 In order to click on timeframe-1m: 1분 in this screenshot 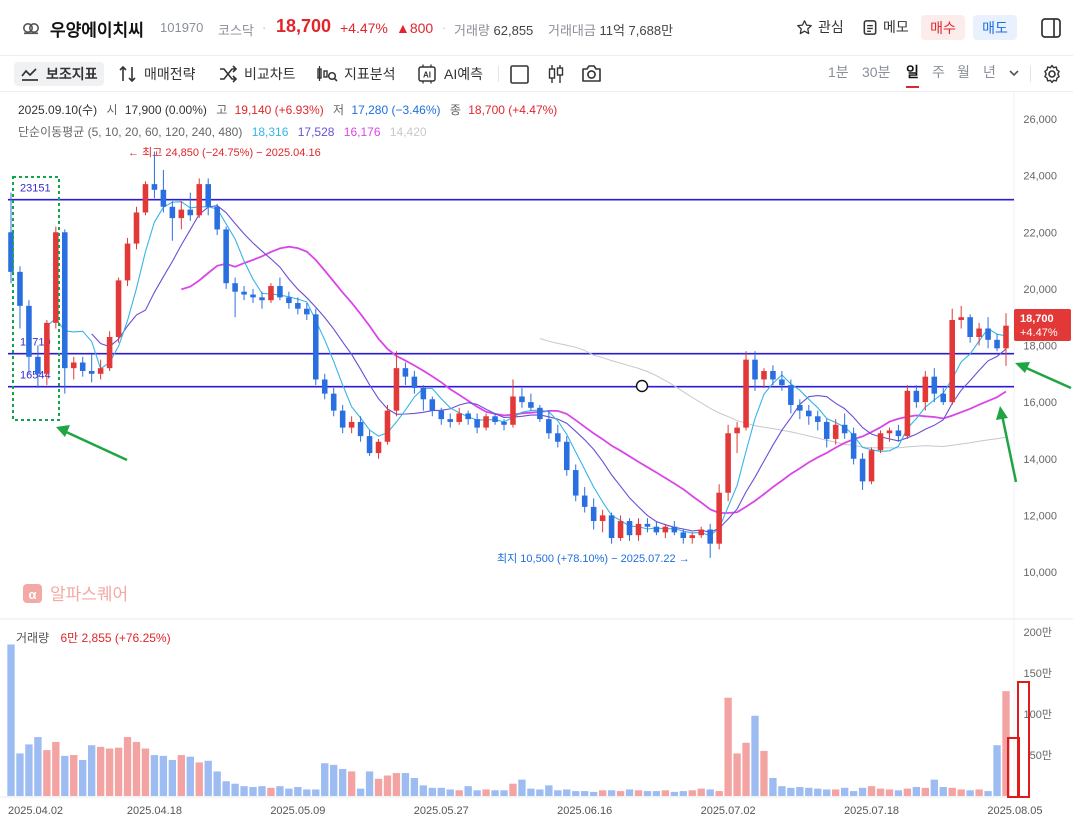, I will do `click(838, 72)`.